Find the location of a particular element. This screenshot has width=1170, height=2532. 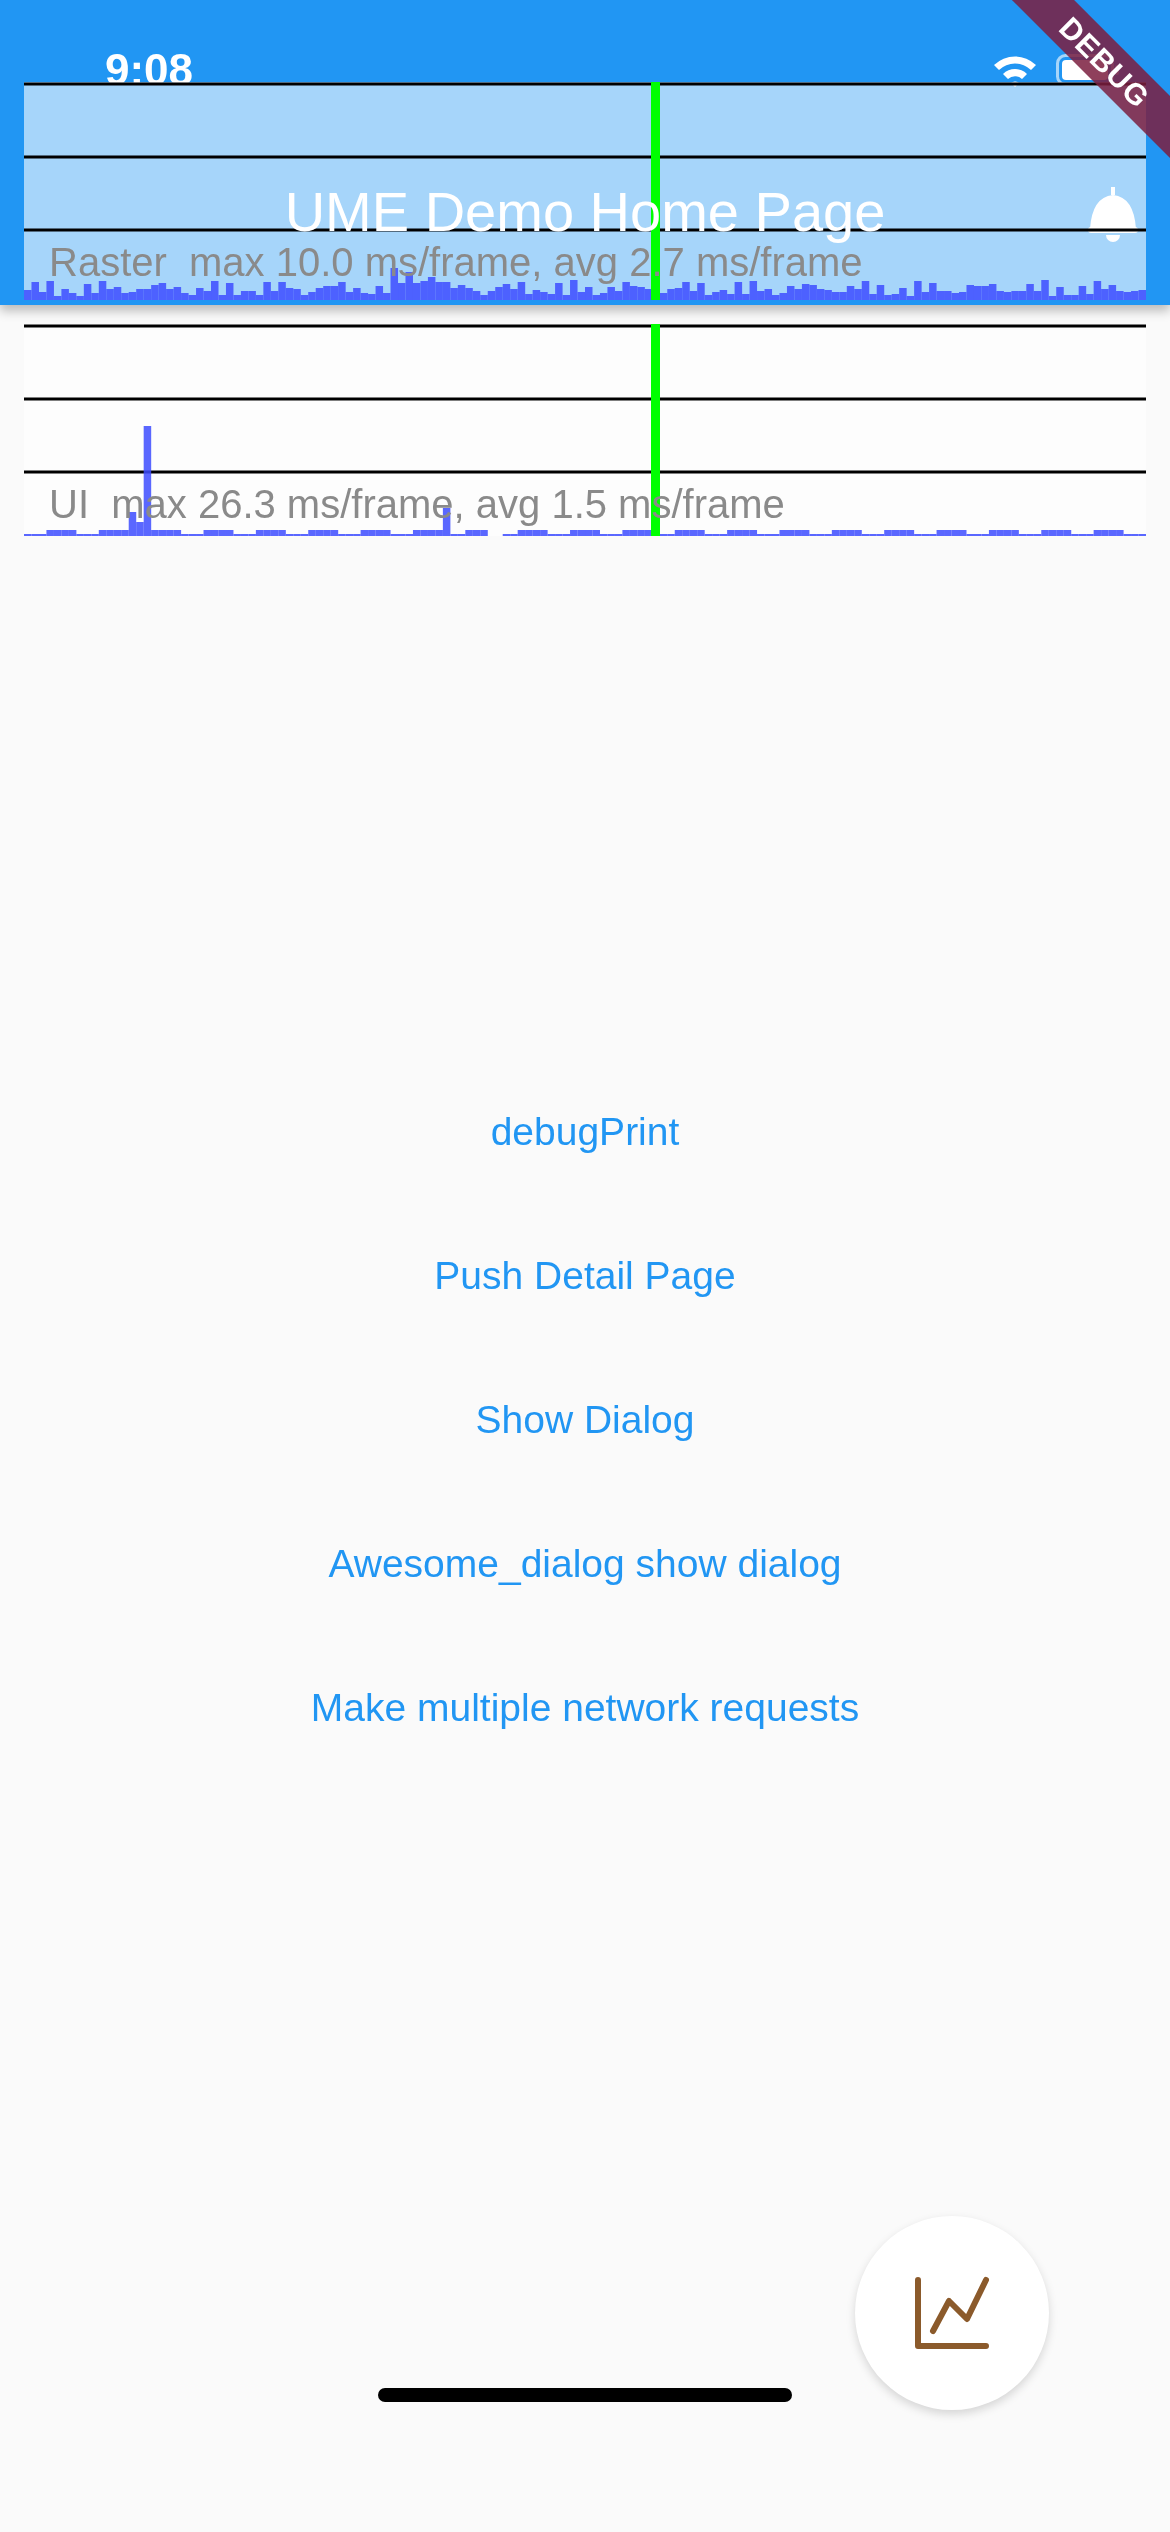

text-button: Show Dialog is located at coordinates (585, 1420).